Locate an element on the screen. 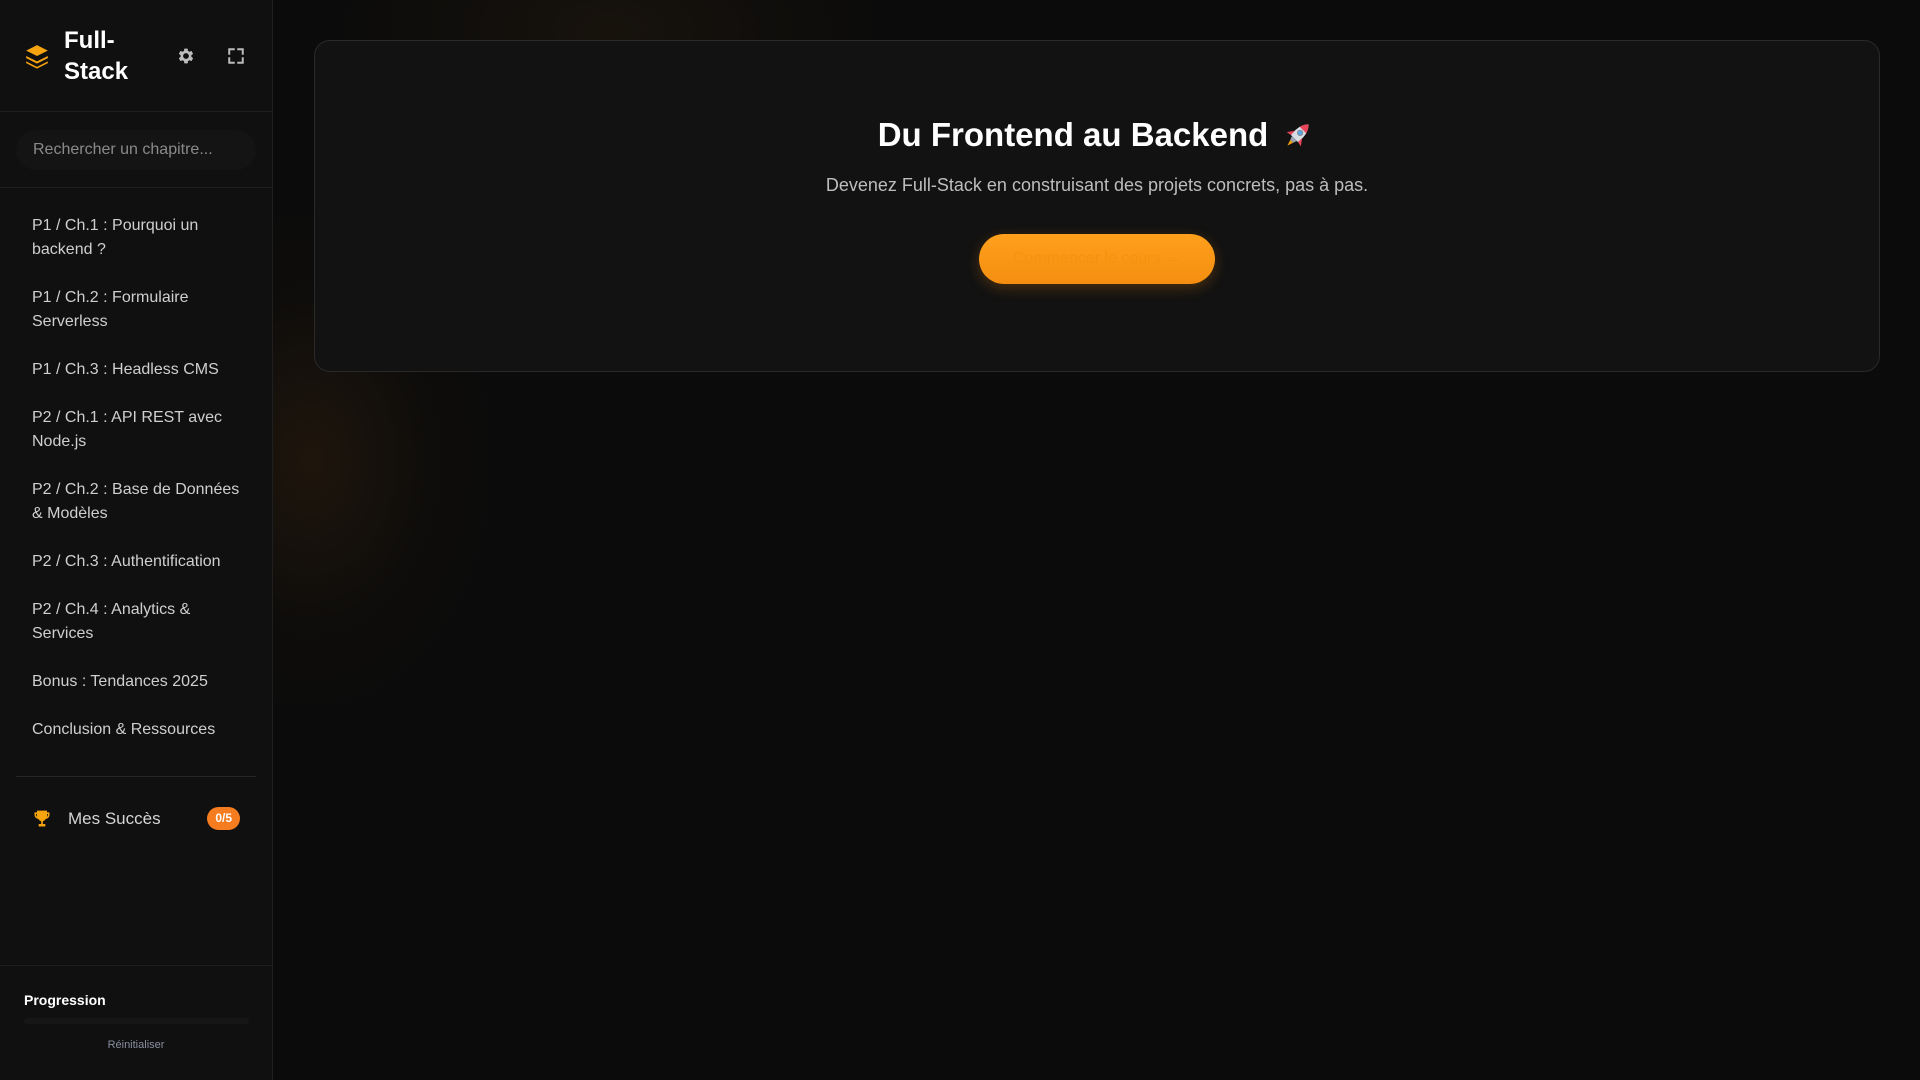  sidebar-header: Full-Stack is located at coordinates (136, 56).